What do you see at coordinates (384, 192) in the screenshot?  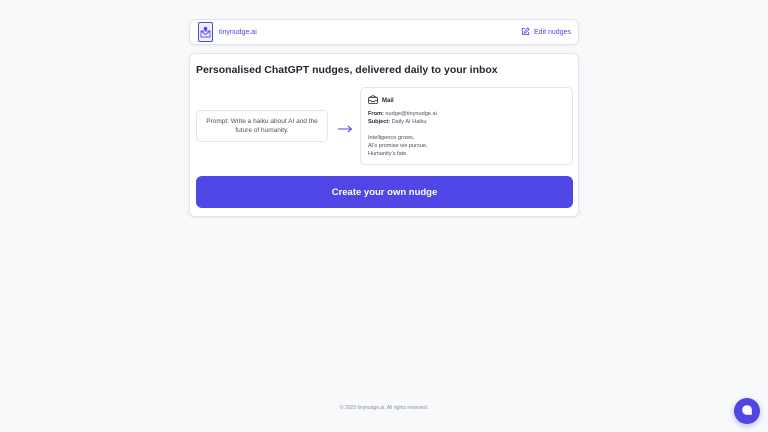 I see `create-nudge-button: Create your own nudge` at bounding box center [384, 192].